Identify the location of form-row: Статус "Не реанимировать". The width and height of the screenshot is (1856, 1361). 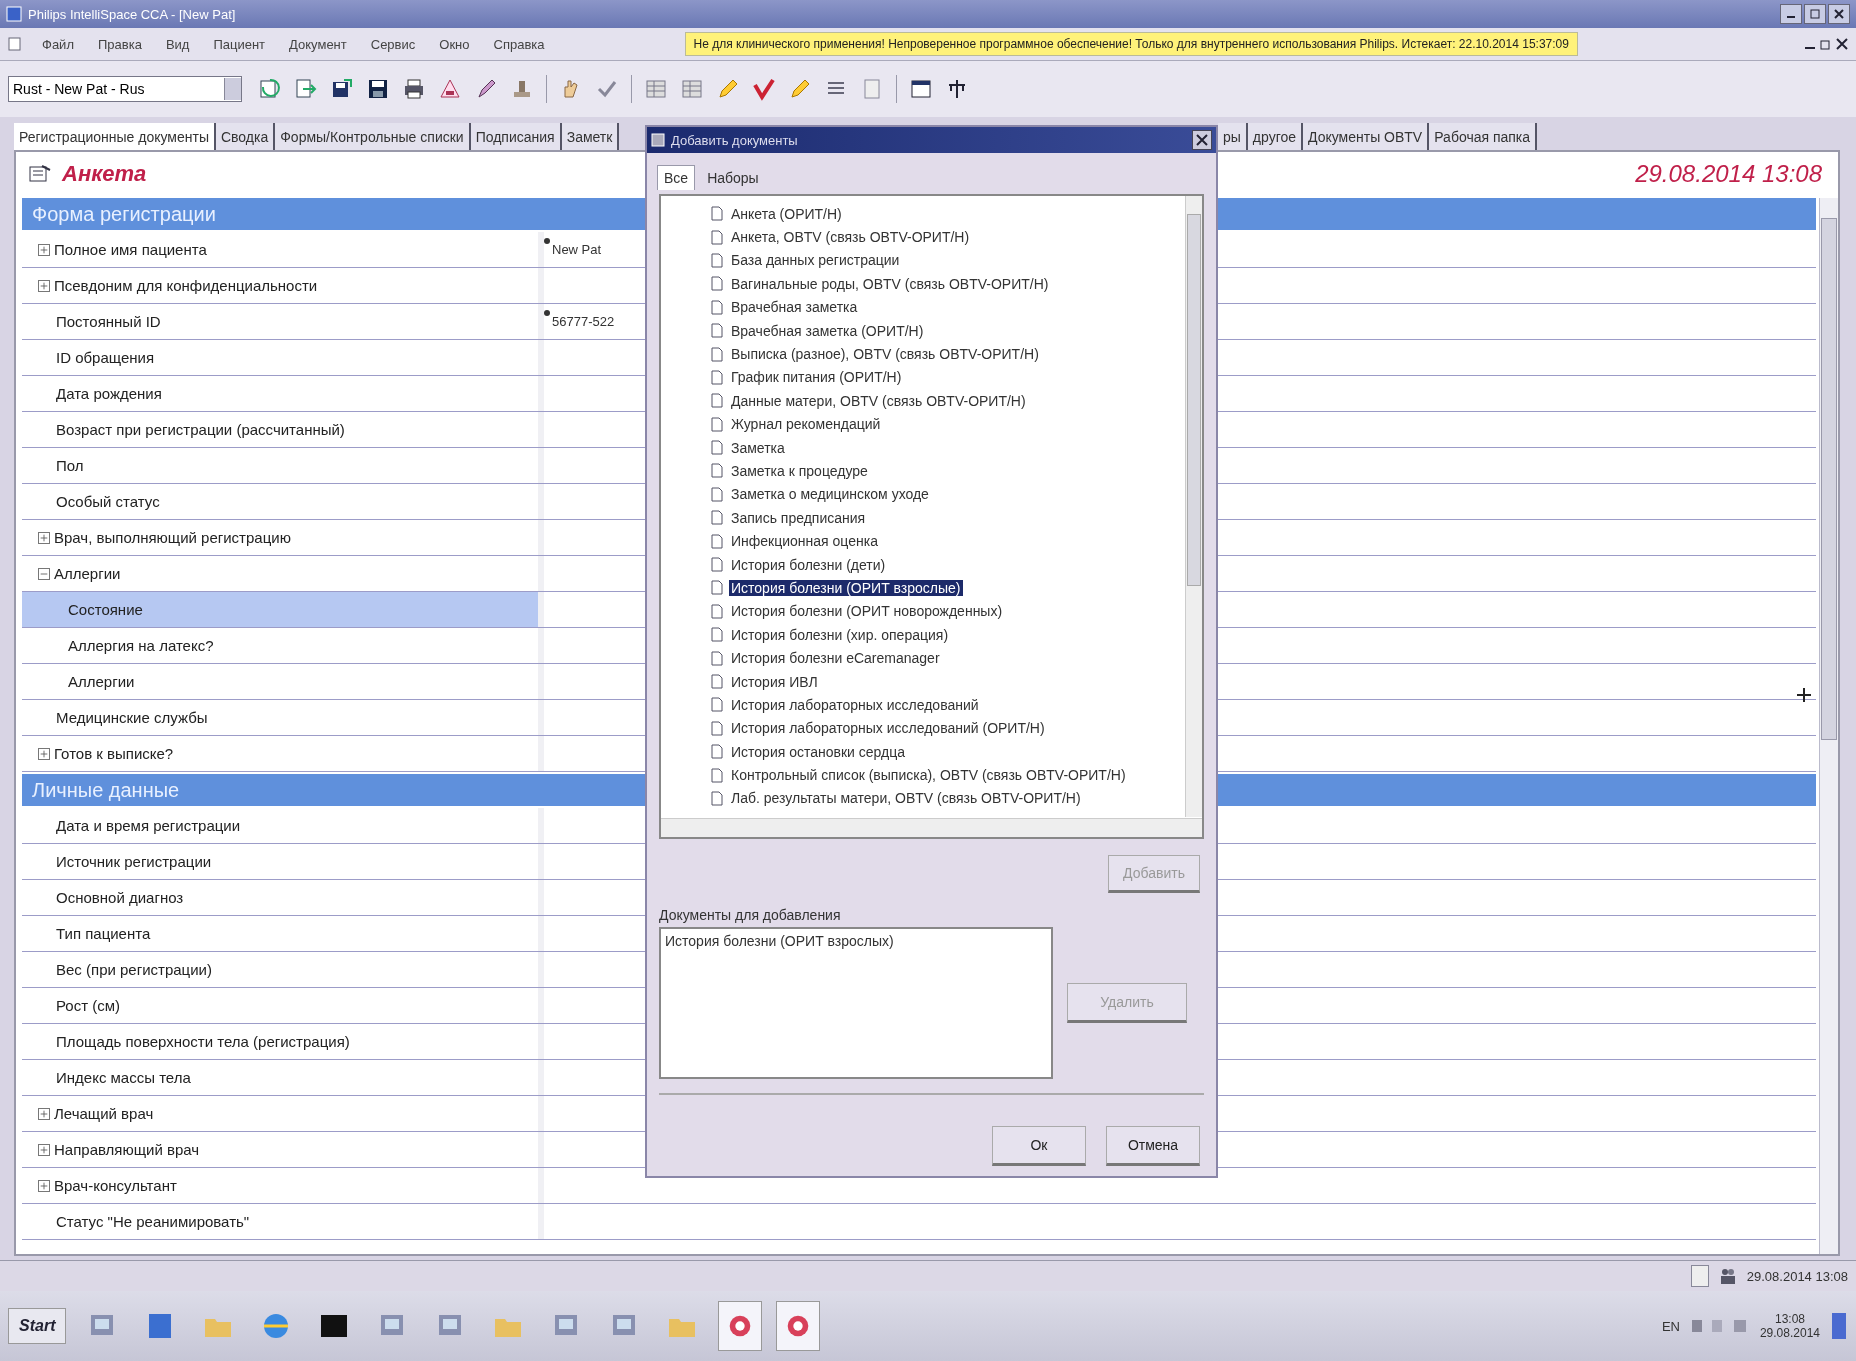
(280, 1221).